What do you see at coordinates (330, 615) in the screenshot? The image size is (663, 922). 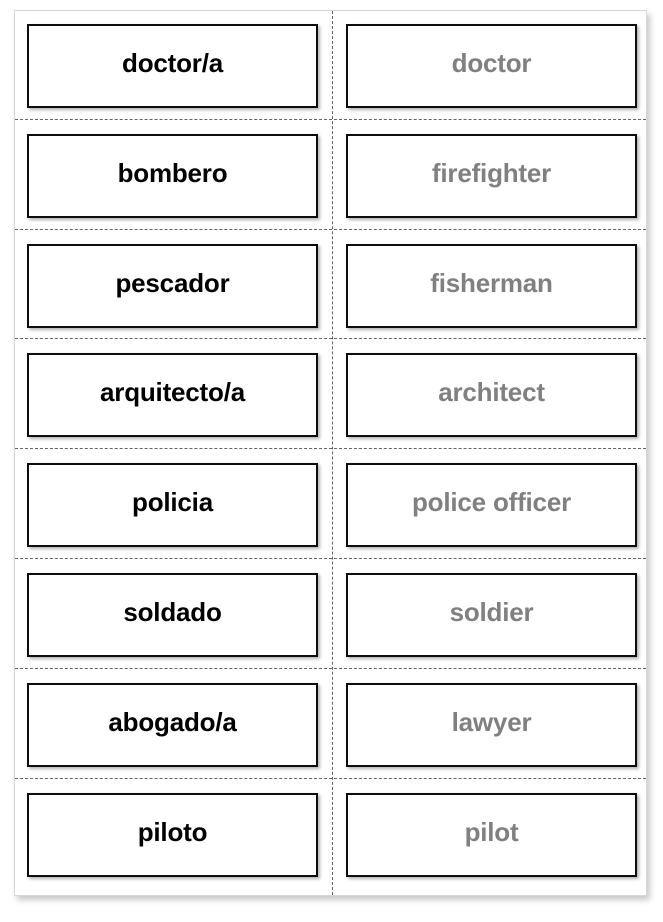 I see `flashcard-row: soldado soldier` at bounding box center [330, 615].